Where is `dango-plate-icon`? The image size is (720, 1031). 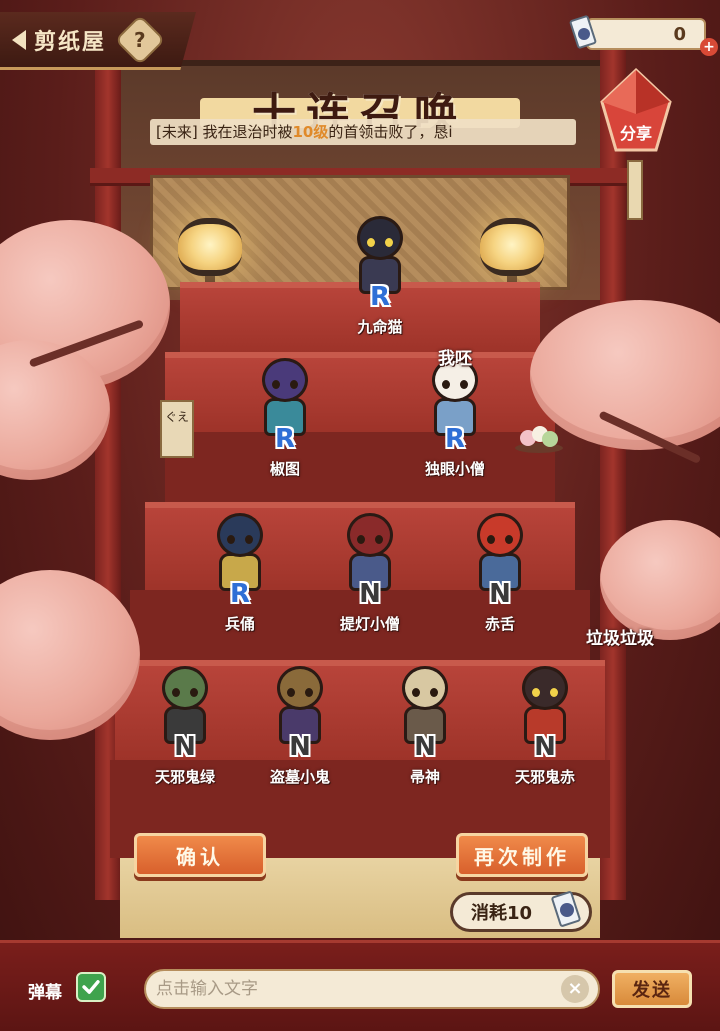
dango-plate-icon is located at coordinates (539, 439).